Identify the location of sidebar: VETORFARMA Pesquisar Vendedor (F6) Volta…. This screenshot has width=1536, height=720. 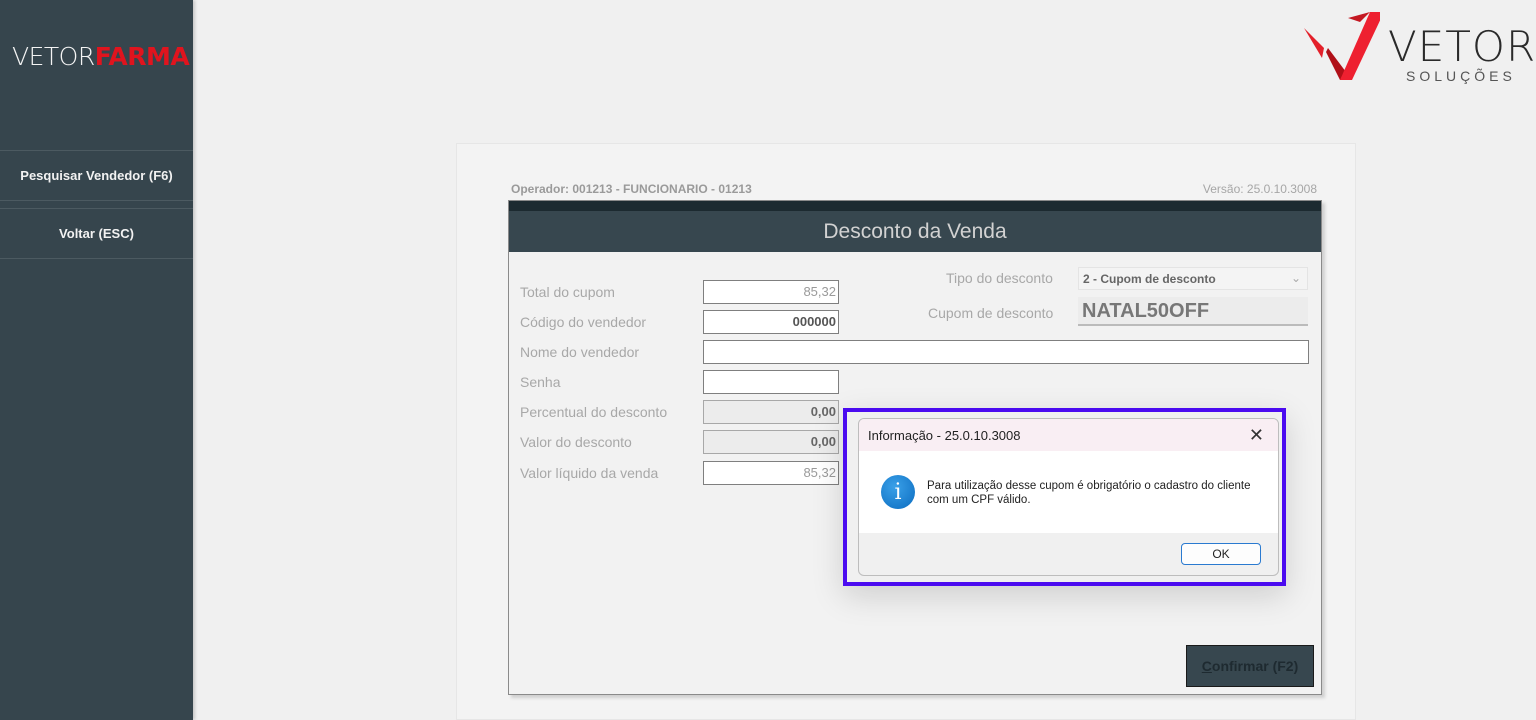
(96, 360).